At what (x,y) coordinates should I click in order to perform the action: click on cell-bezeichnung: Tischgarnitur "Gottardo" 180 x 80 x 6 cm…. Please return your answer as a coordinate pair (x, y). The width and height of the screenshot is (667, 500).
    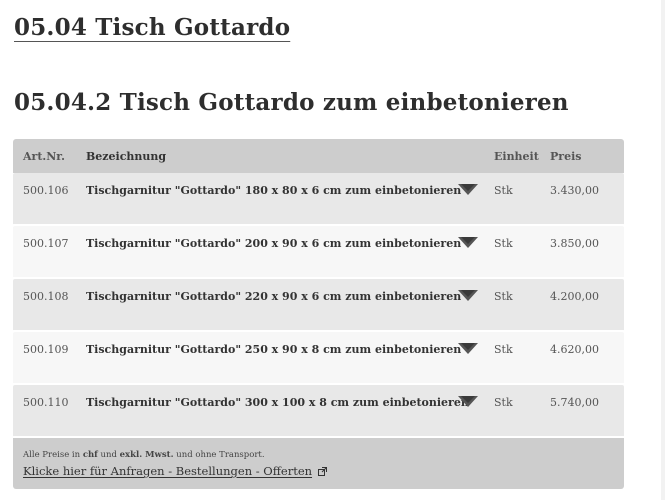
    Looking at the image, I should click on (274, 190).